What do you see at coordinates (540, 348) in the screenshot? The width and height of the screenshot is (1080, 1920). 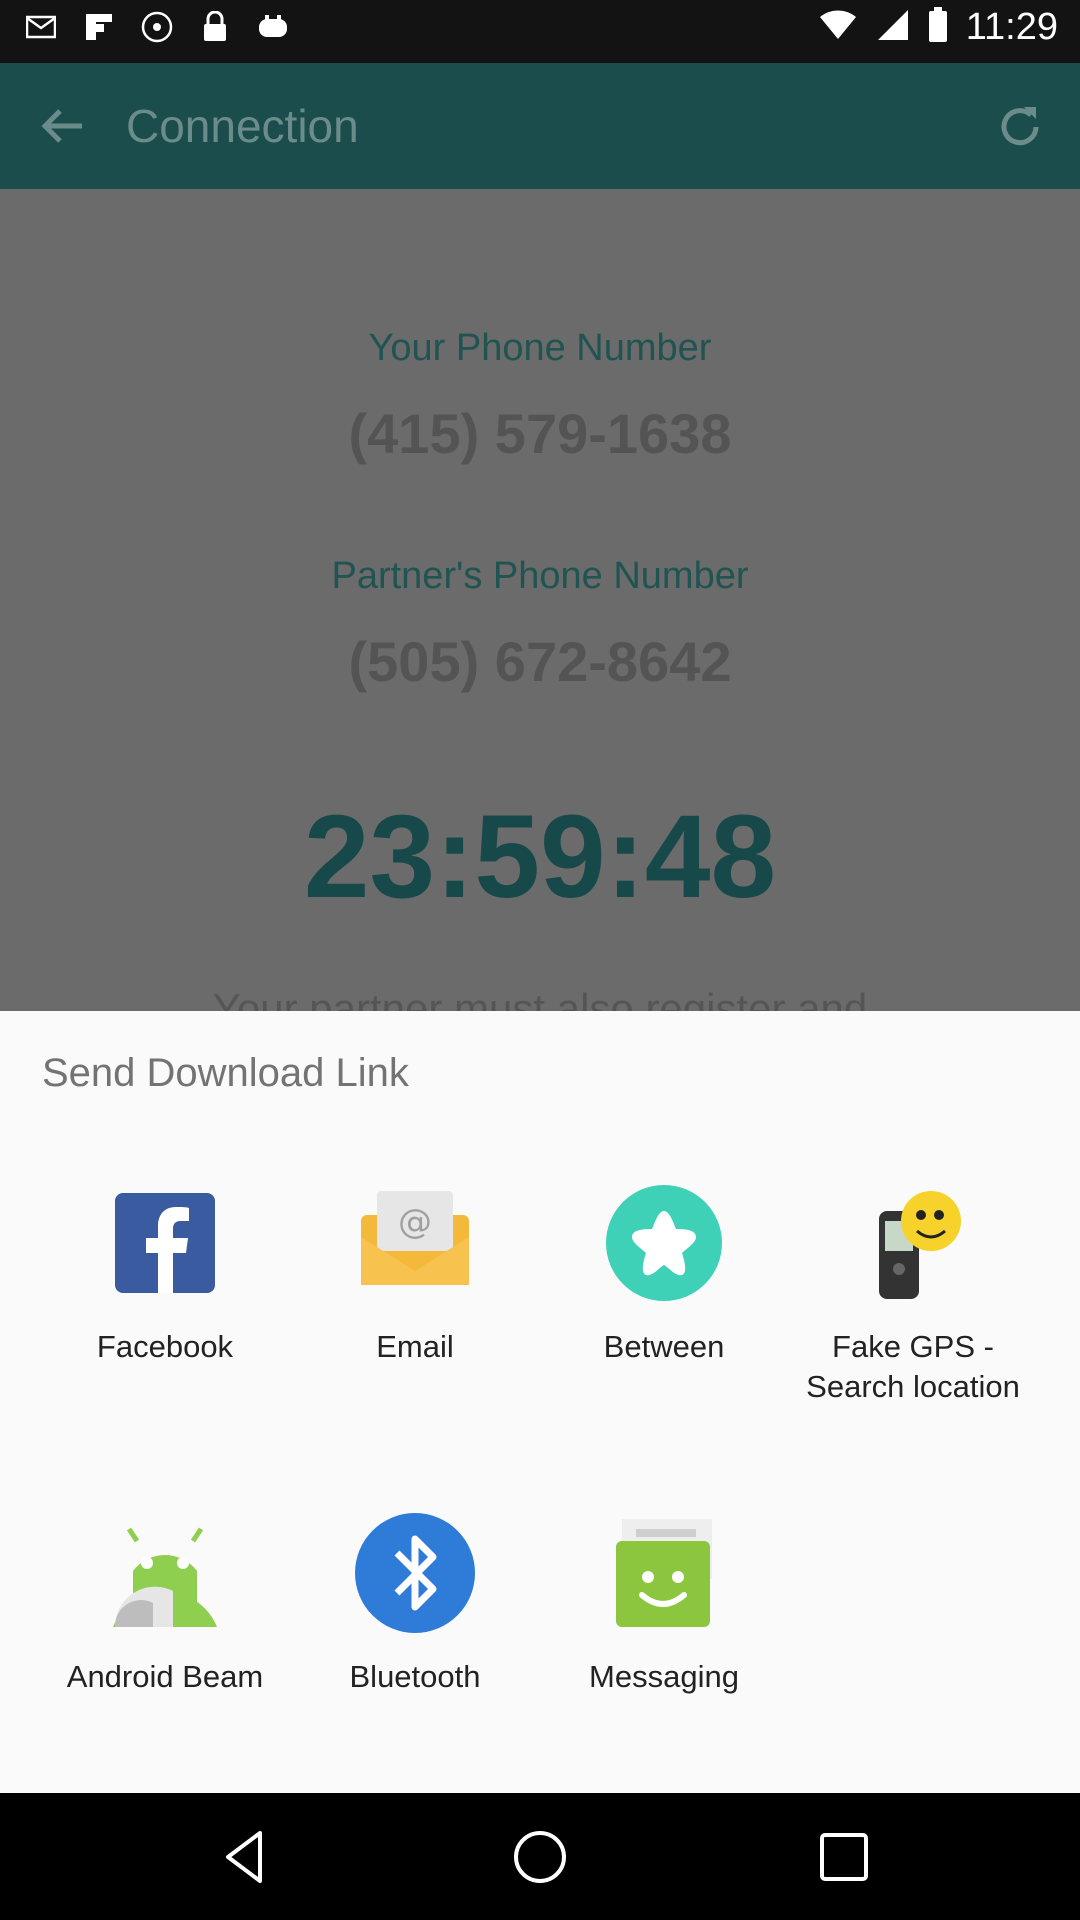 I see `your-phone-label: Your Phone Number` at bounding box center [540, 348].